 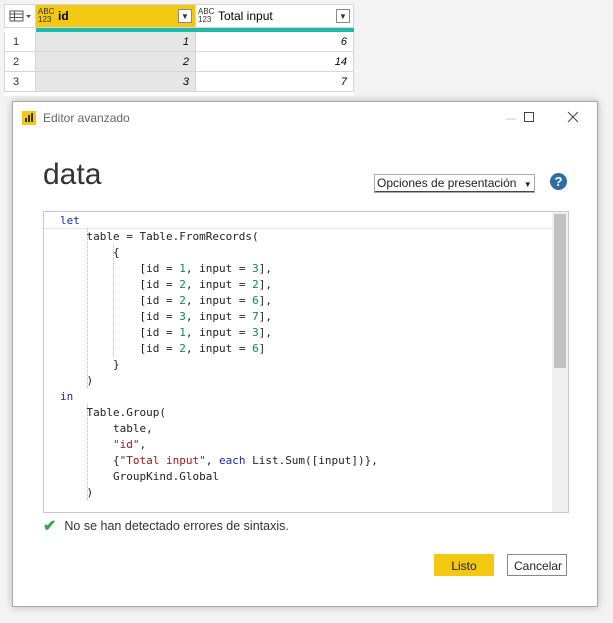 What do you see at coordinates (116, 62) in the screenshot?
I see `cell-id: 2` at bounding box center [116, 62].